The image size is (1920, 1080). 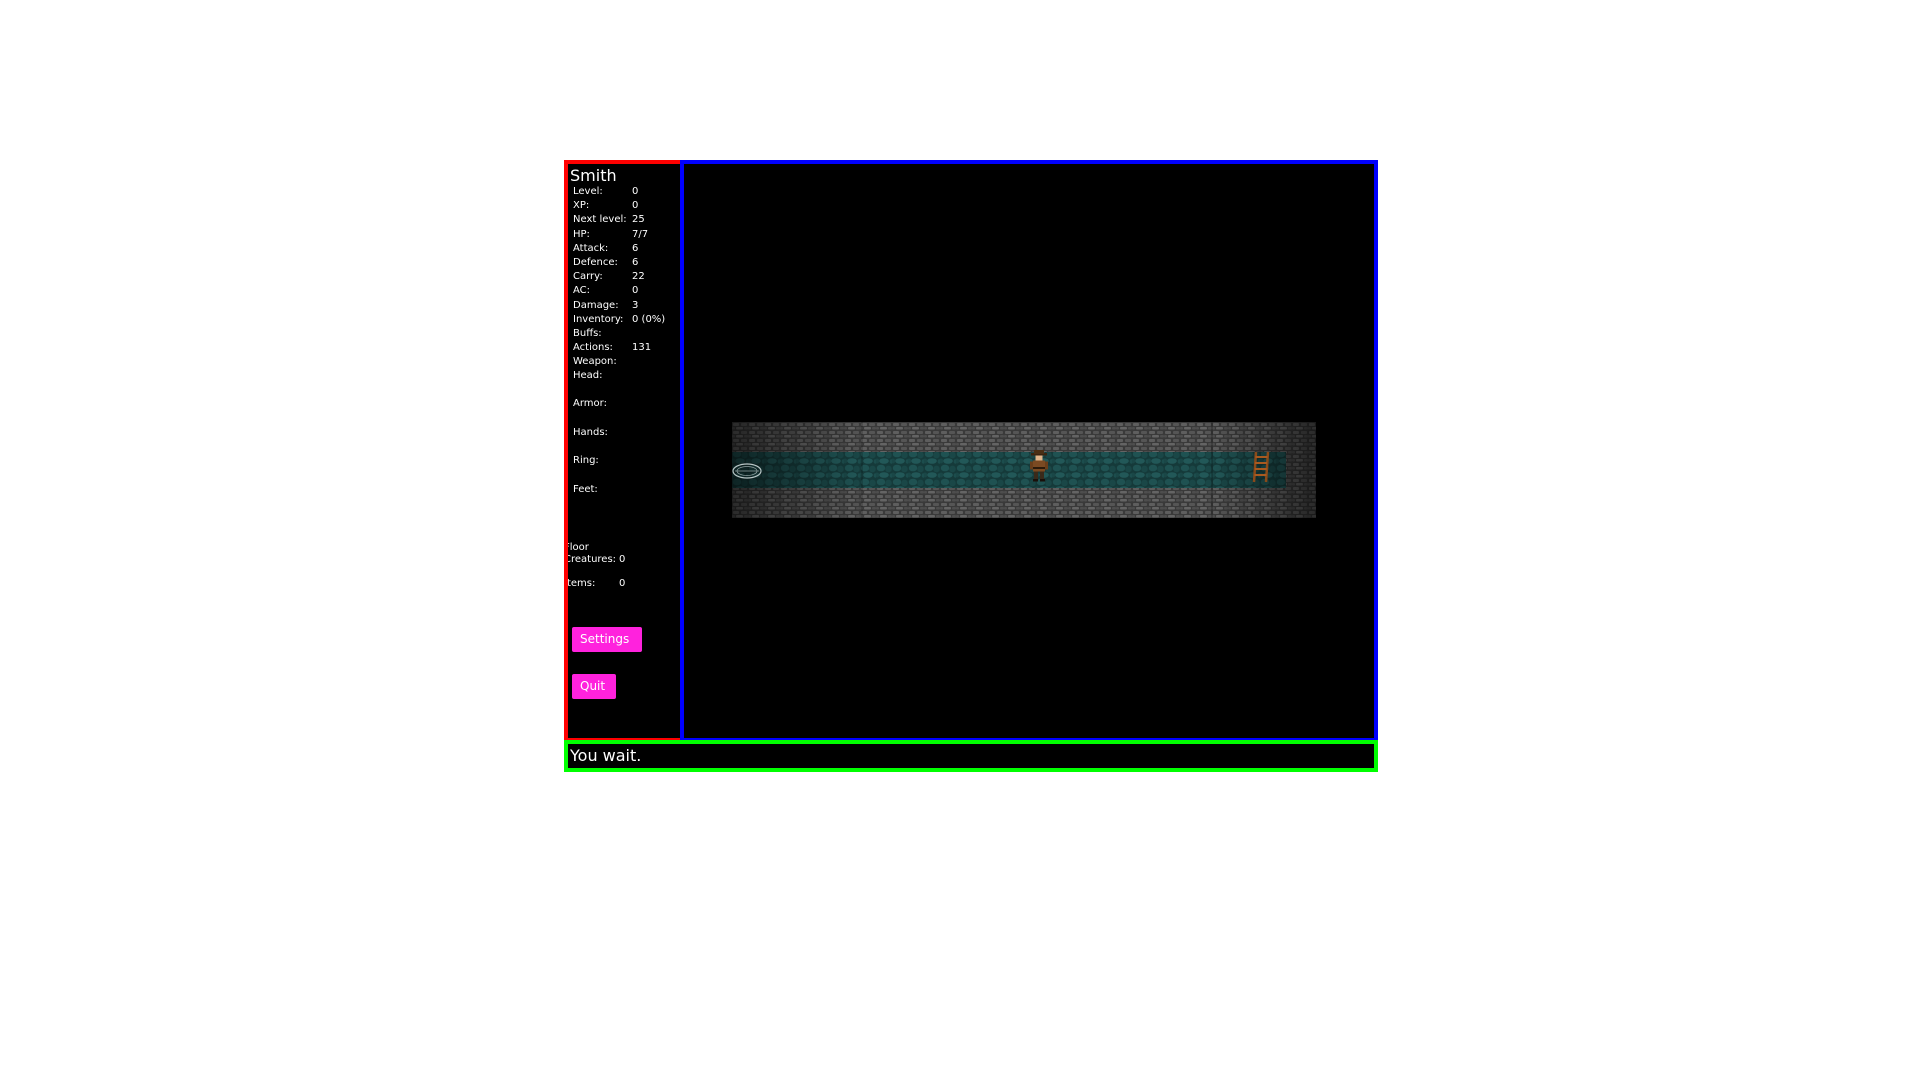 What do you see at coordinates (590, 404) in the screenshot?
I see `equip-slot-armor: Armor:` at bounding box center [590, 404].